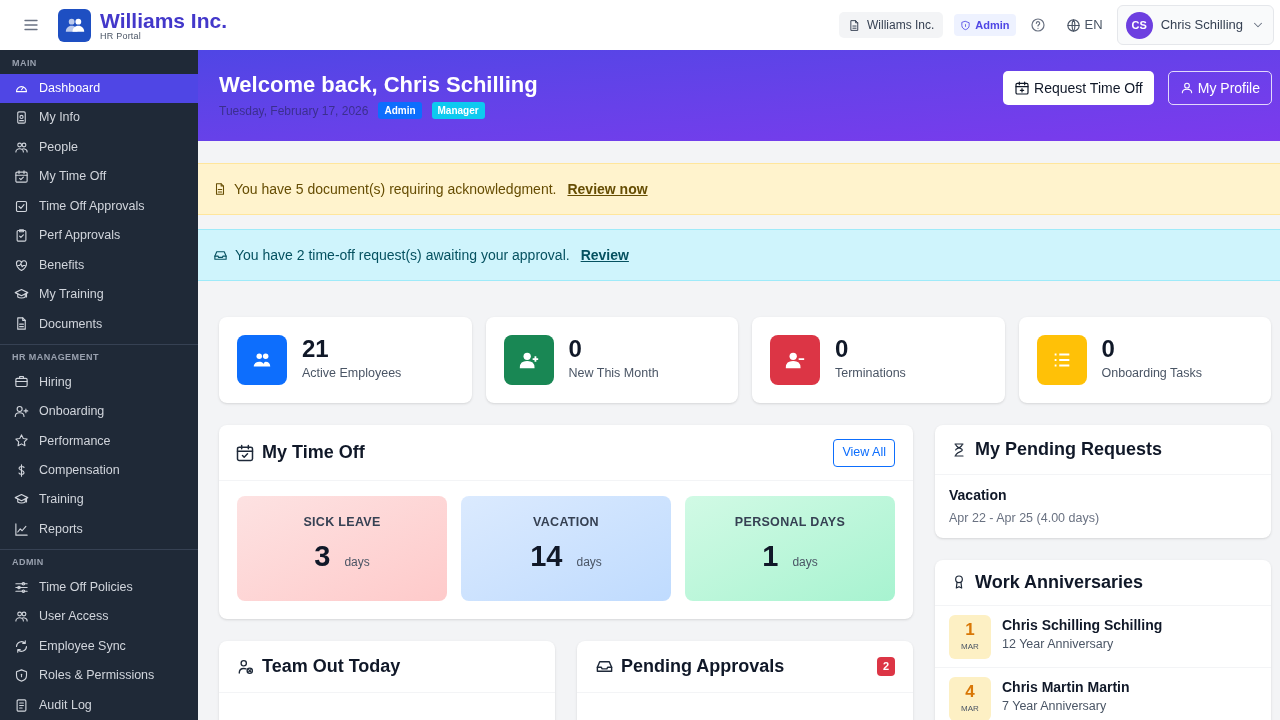 Image resolution: width=1280 pixels, height=720 pixels. What do you see at coordinates (1022, 88) in the screenshot?
I see `calendar-plus-icon` at bounding box center [1022, 88].